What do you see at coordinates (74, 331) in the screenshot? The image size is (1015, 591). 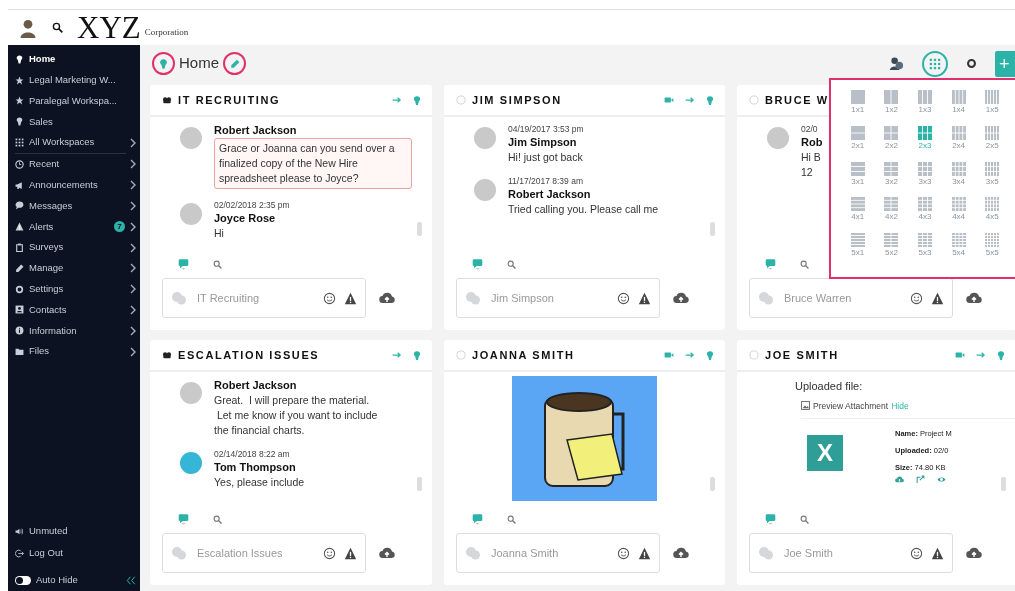 I see `sidebar-item: Information` at bounding box center [74, 331].